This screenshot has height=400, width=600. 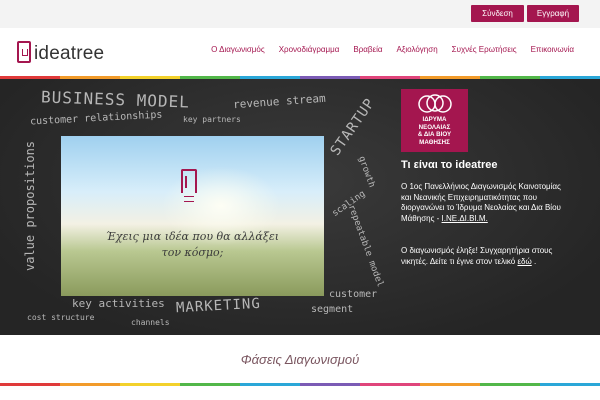 I want to click on foundation-line3: & ΔΙΑ ΒΙΟΥ, so click(x=434, y=134).